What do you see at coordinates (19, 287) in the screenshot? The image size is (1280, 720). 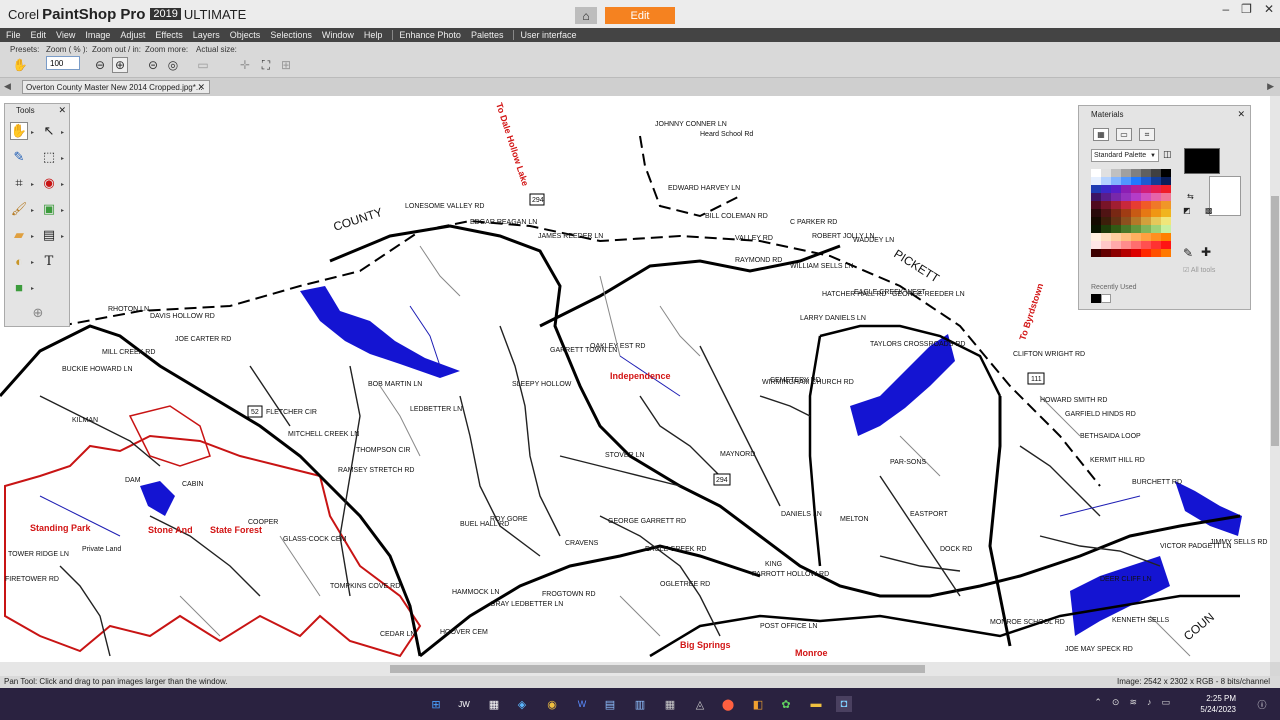 I see `shape-tool-icon: ■` at bounding box center [19, 287].